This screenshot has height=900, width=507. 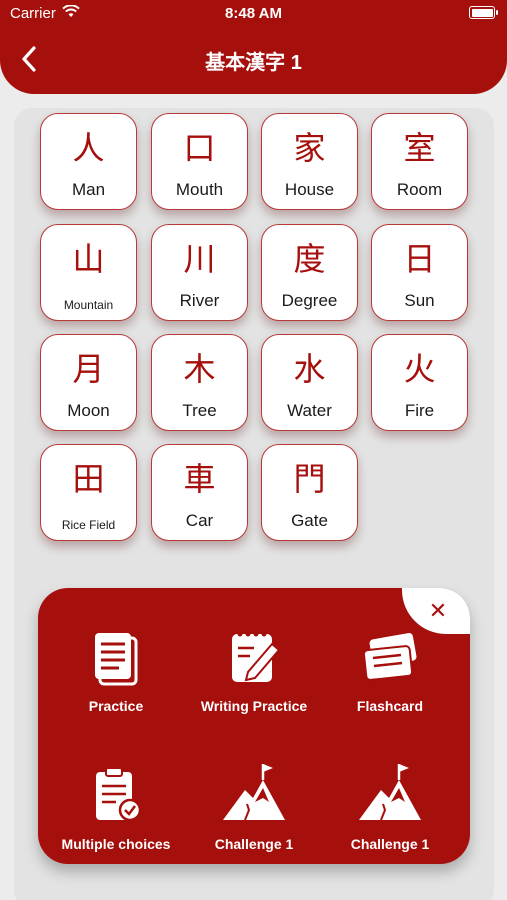 I want to click on kanji-character: 日, so click(x=419, y=259).